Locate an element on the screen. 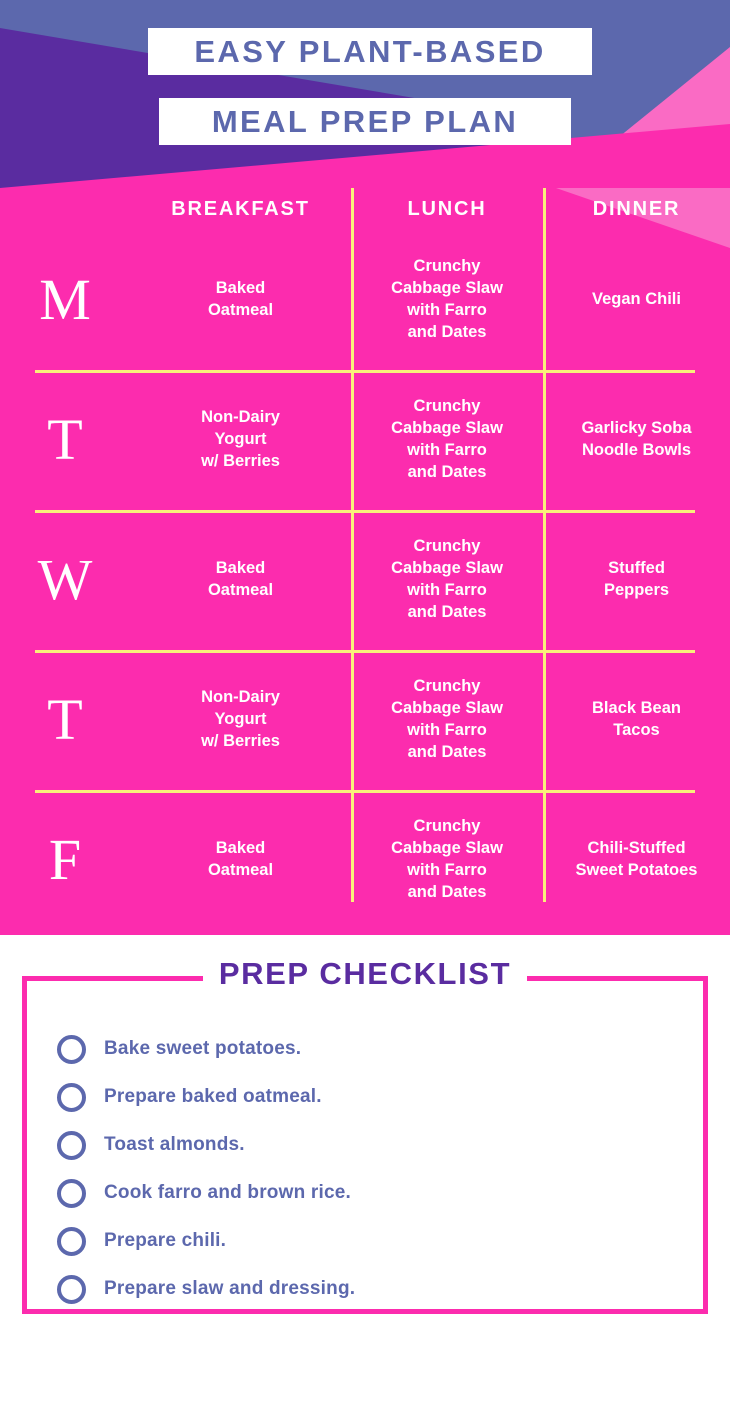 This screenshot has width=730, height=1411. prep-checklist-title-wrap: PREP CHECKLIST is located at coordinates (365, 974).